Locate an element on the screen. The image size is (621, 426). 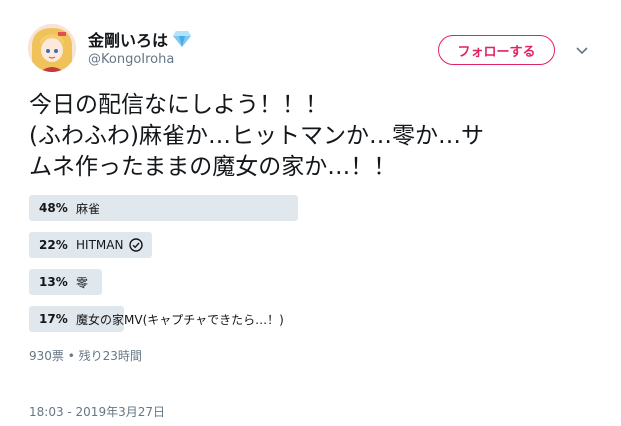
poll-percent: 48% is located at coordinates (53, 208).